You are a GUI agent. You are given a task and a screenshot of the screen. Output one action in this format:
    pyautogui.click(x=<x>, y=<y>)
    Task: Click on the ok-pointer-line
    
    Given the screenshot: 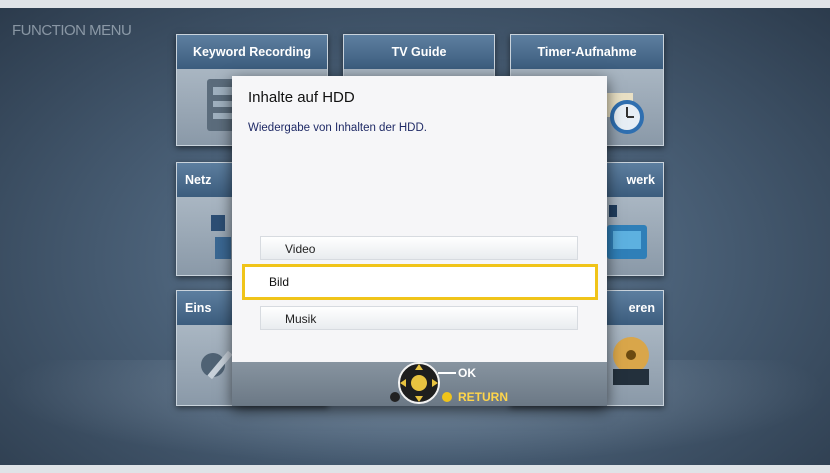 What is the action you would take?
    pyautogui.click(x=447, y=373)
    